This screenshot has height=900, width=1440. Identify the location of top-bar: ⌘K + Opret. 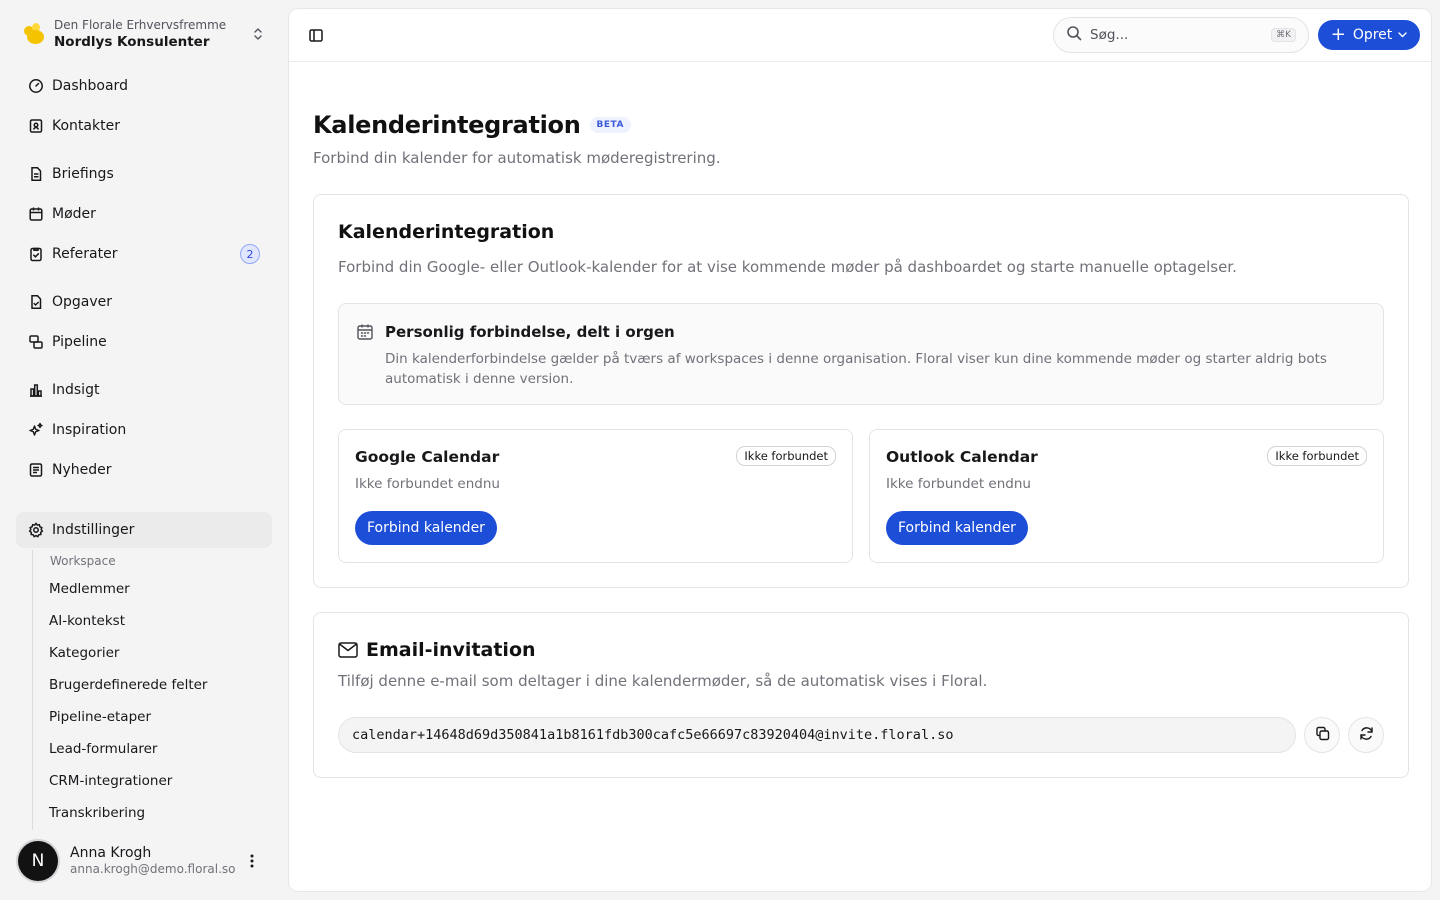
(860, 35).